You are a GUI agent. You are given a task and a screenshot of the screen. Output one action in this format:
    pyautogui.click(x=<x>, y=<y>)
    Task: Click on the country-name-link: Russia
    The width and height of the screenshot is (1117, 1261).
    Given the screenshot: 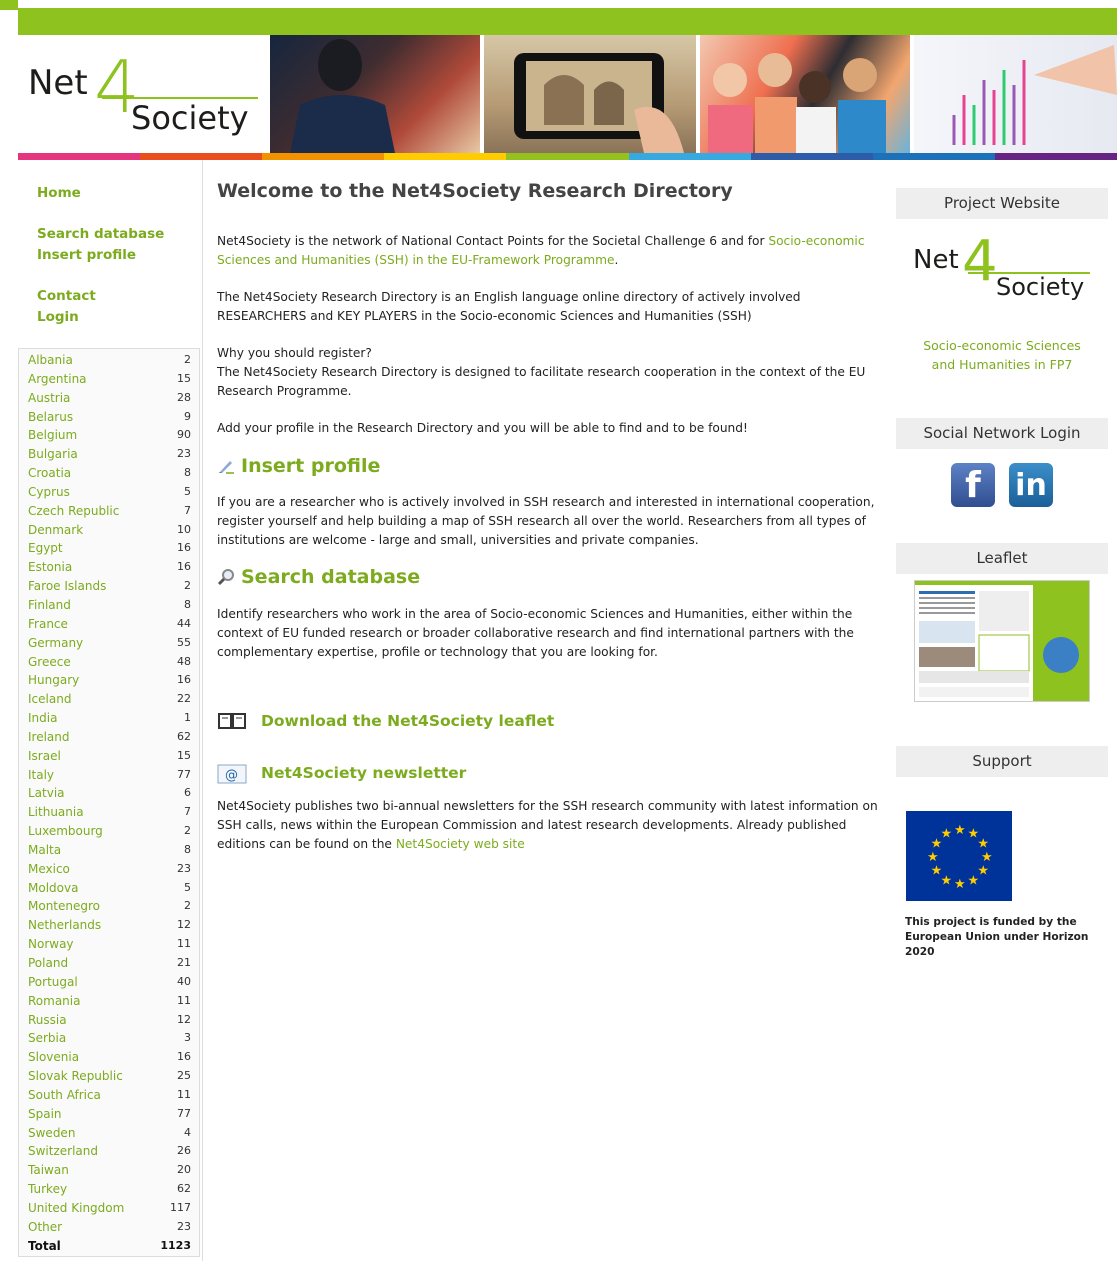 What is the action you would take?
    pyautogui.click(x=47, y=1020)
    